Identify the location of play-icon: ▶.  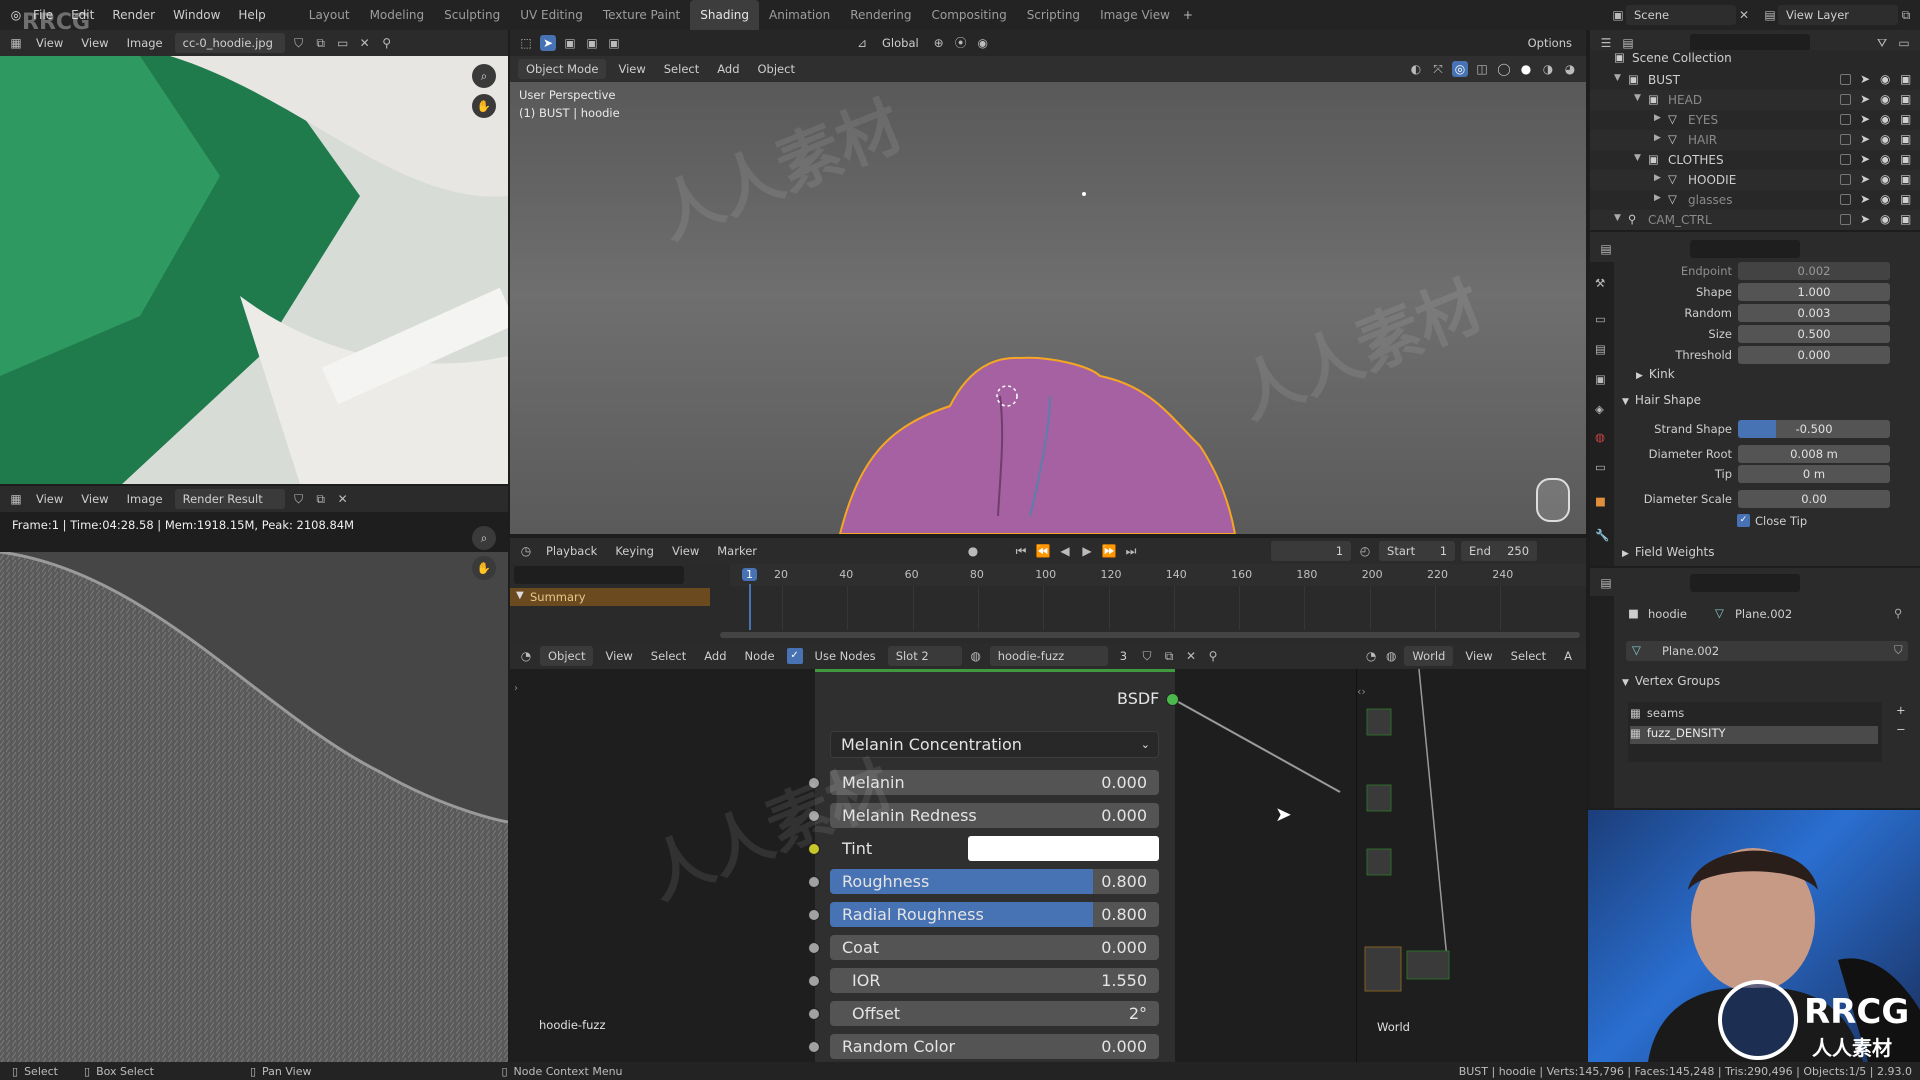
(1087, 551).